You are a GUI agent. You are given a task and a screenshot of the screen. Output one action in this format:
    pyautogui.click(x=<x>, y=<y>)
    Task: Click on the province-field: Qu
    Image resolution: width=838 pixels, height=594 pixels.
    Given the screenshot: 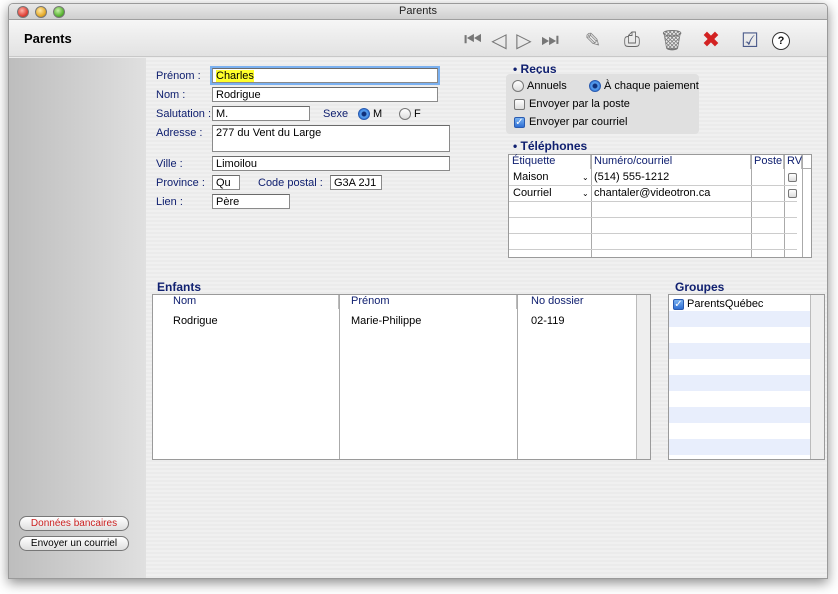 What is the action you would take?
    pyautogui.click(x=226, y=182)
    